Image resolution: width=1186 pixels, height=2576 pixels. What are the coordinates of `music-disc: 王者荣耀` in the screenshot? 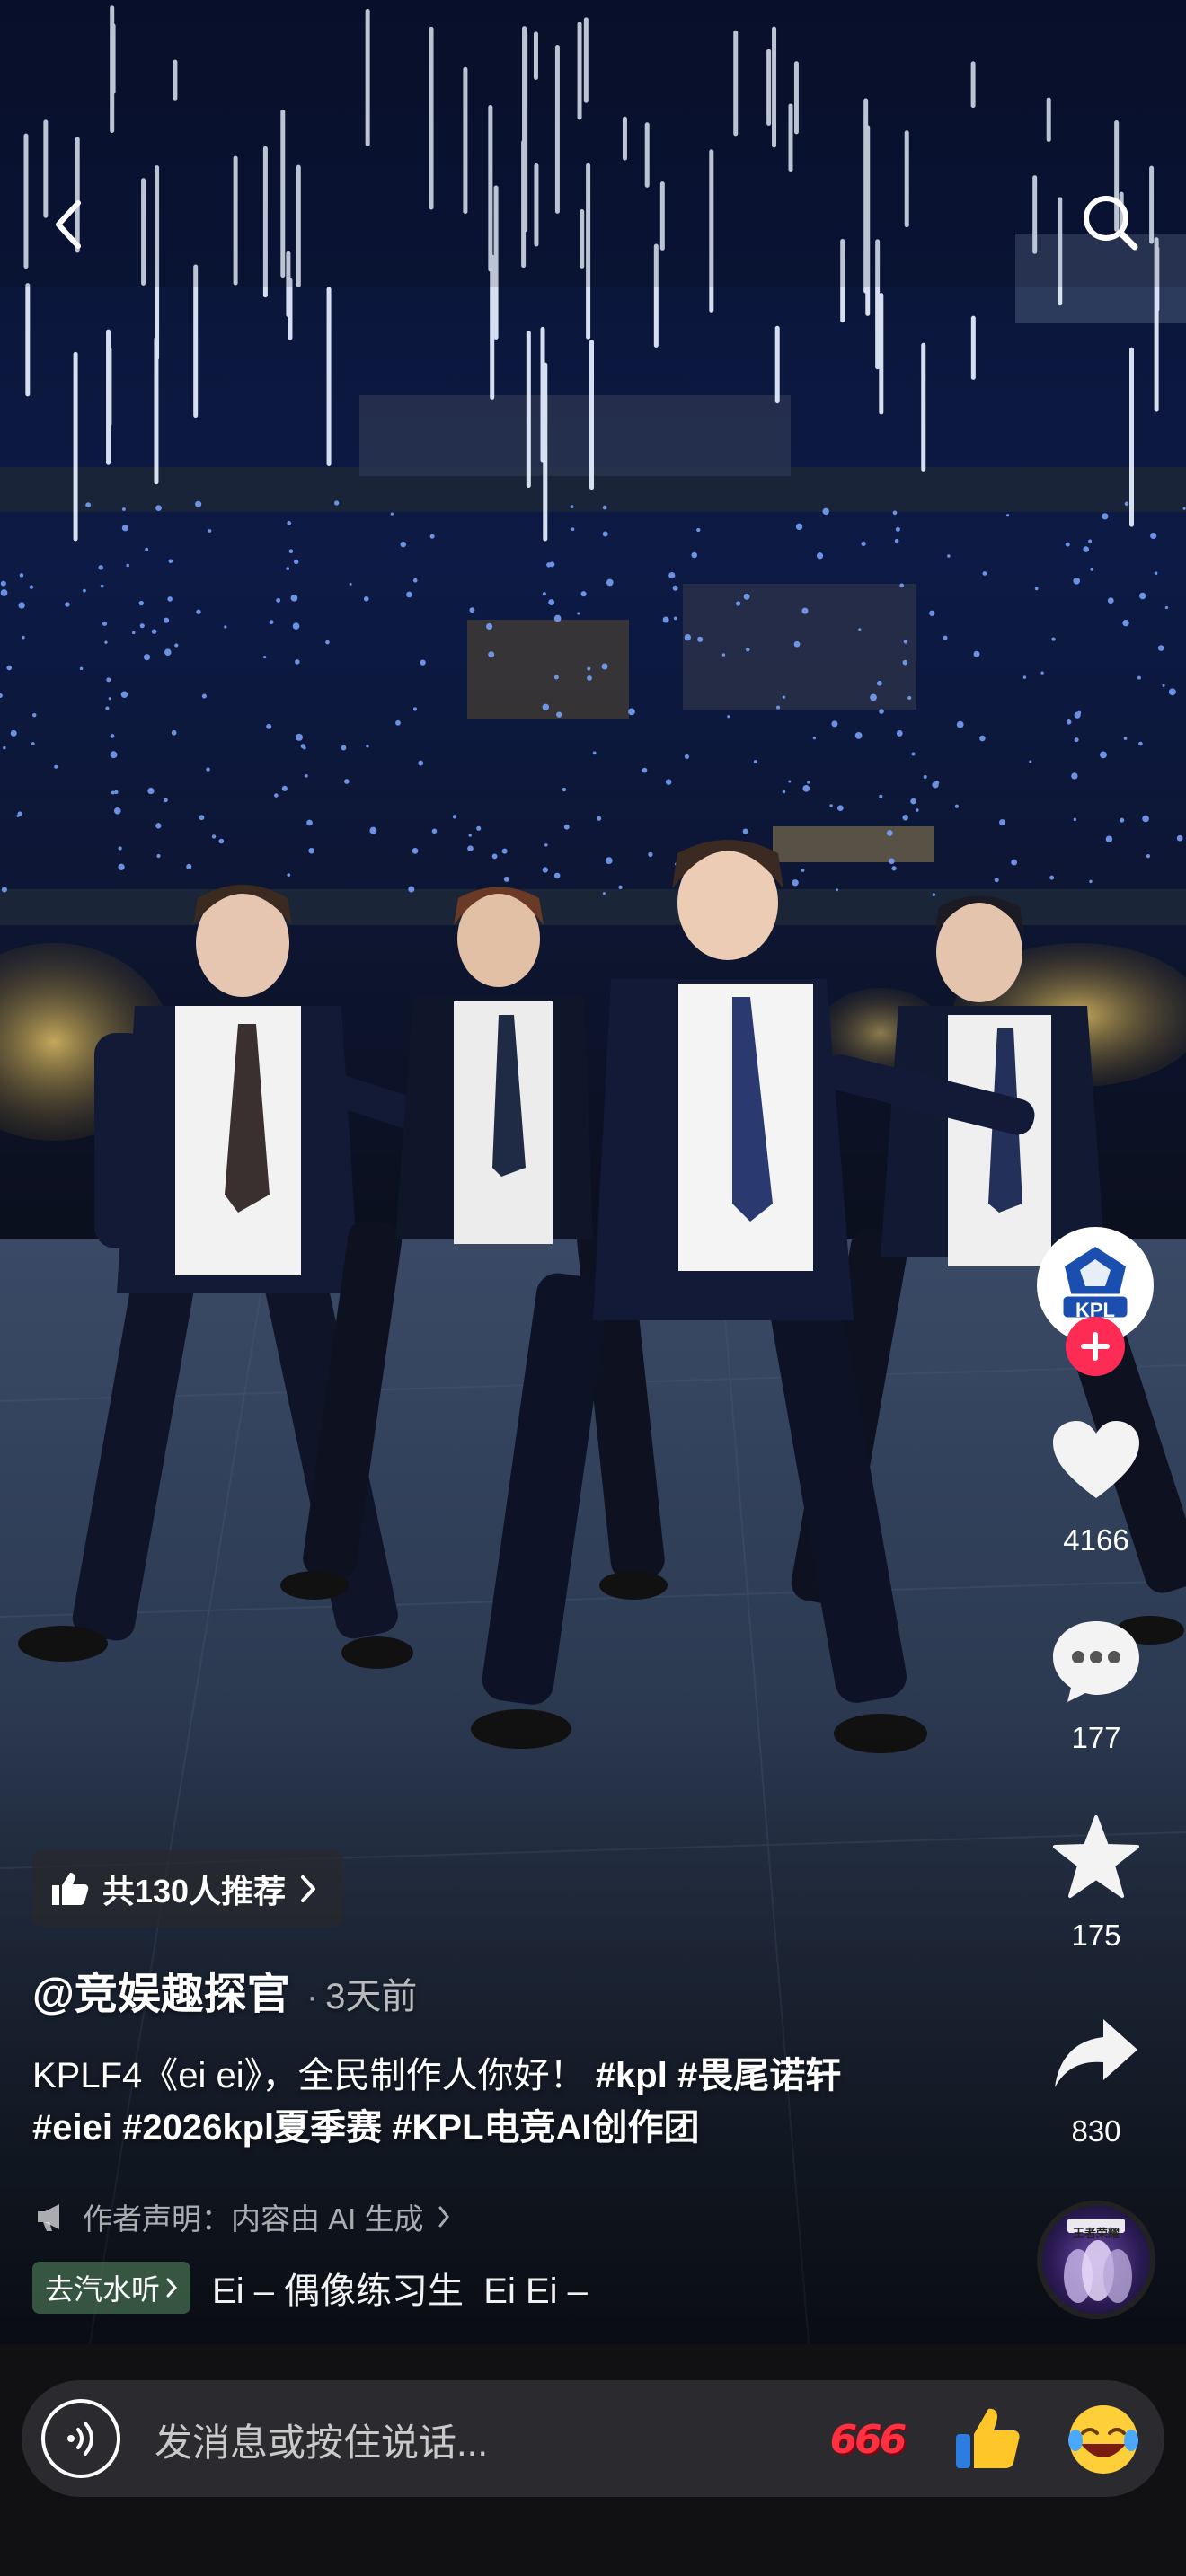 It's located at (1096, 2260).